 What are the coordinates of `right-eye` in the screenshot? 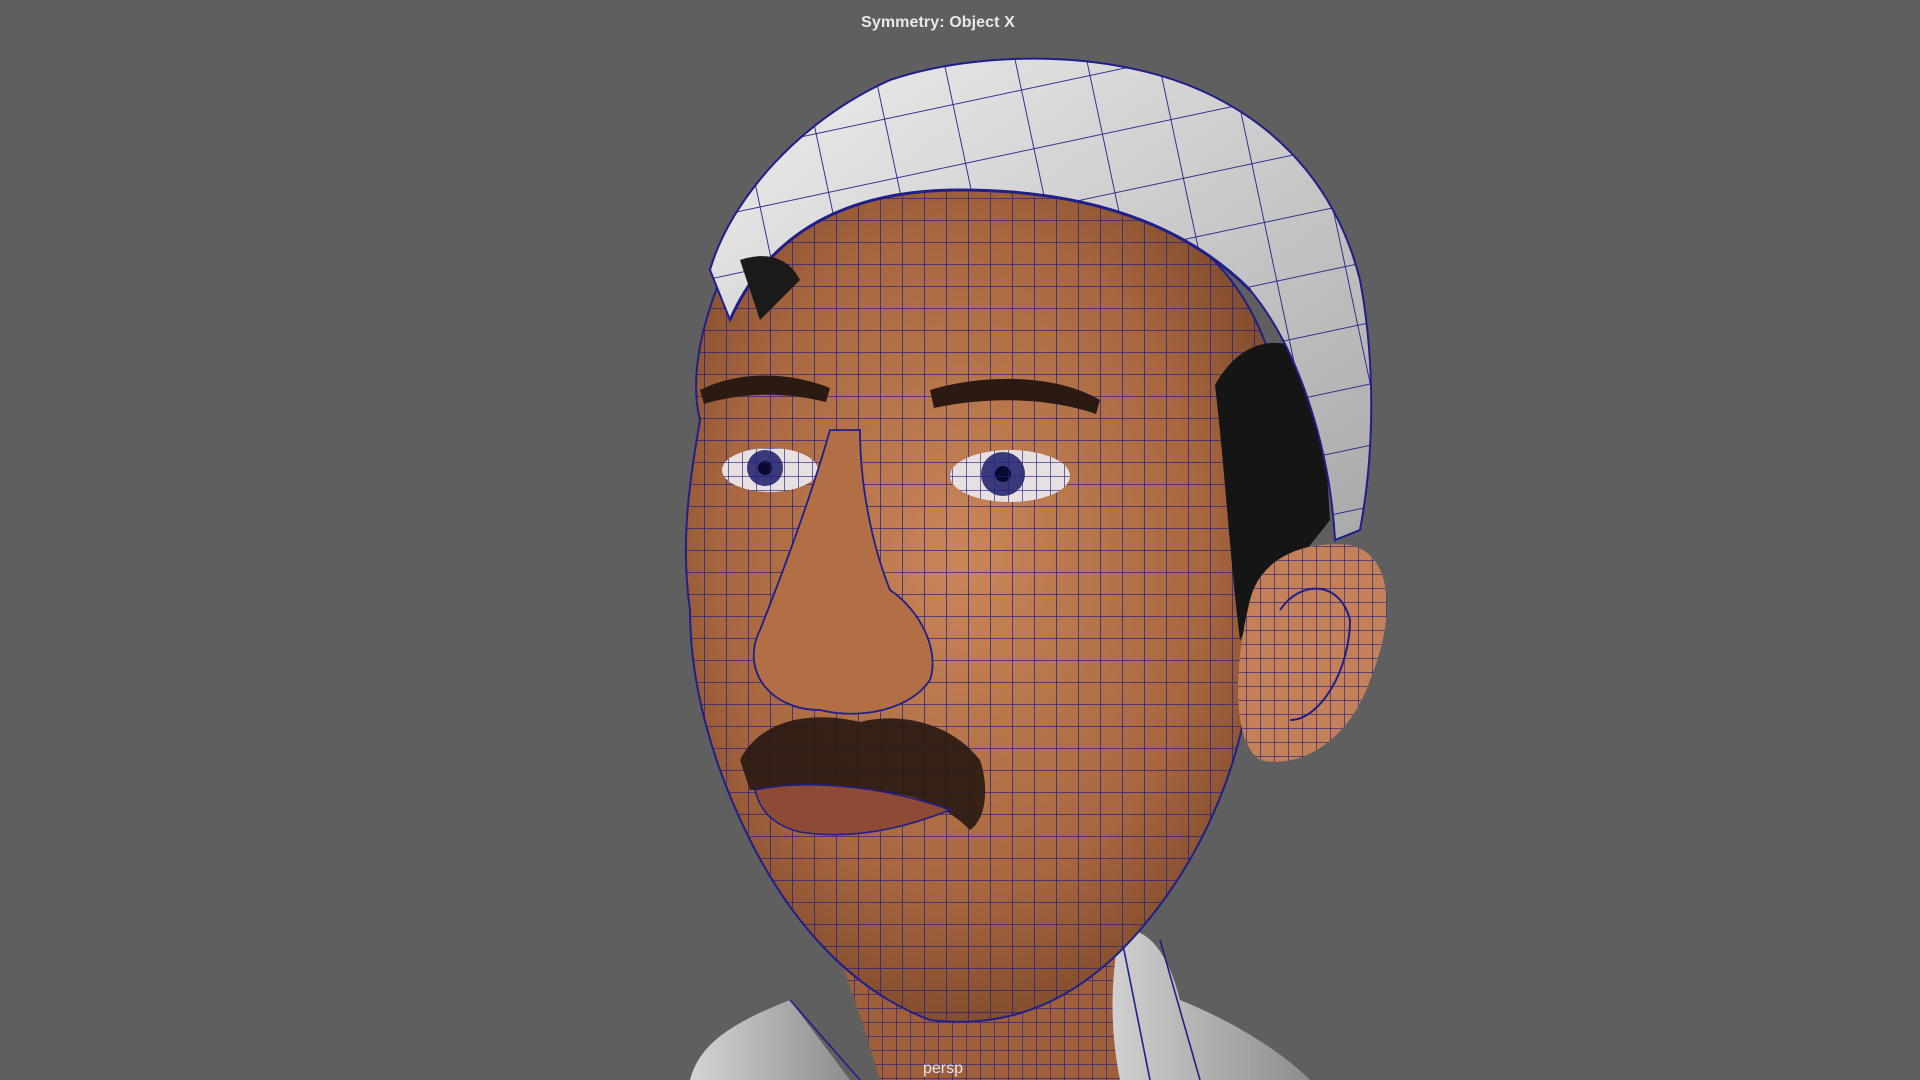 It's located at (1010, 476).